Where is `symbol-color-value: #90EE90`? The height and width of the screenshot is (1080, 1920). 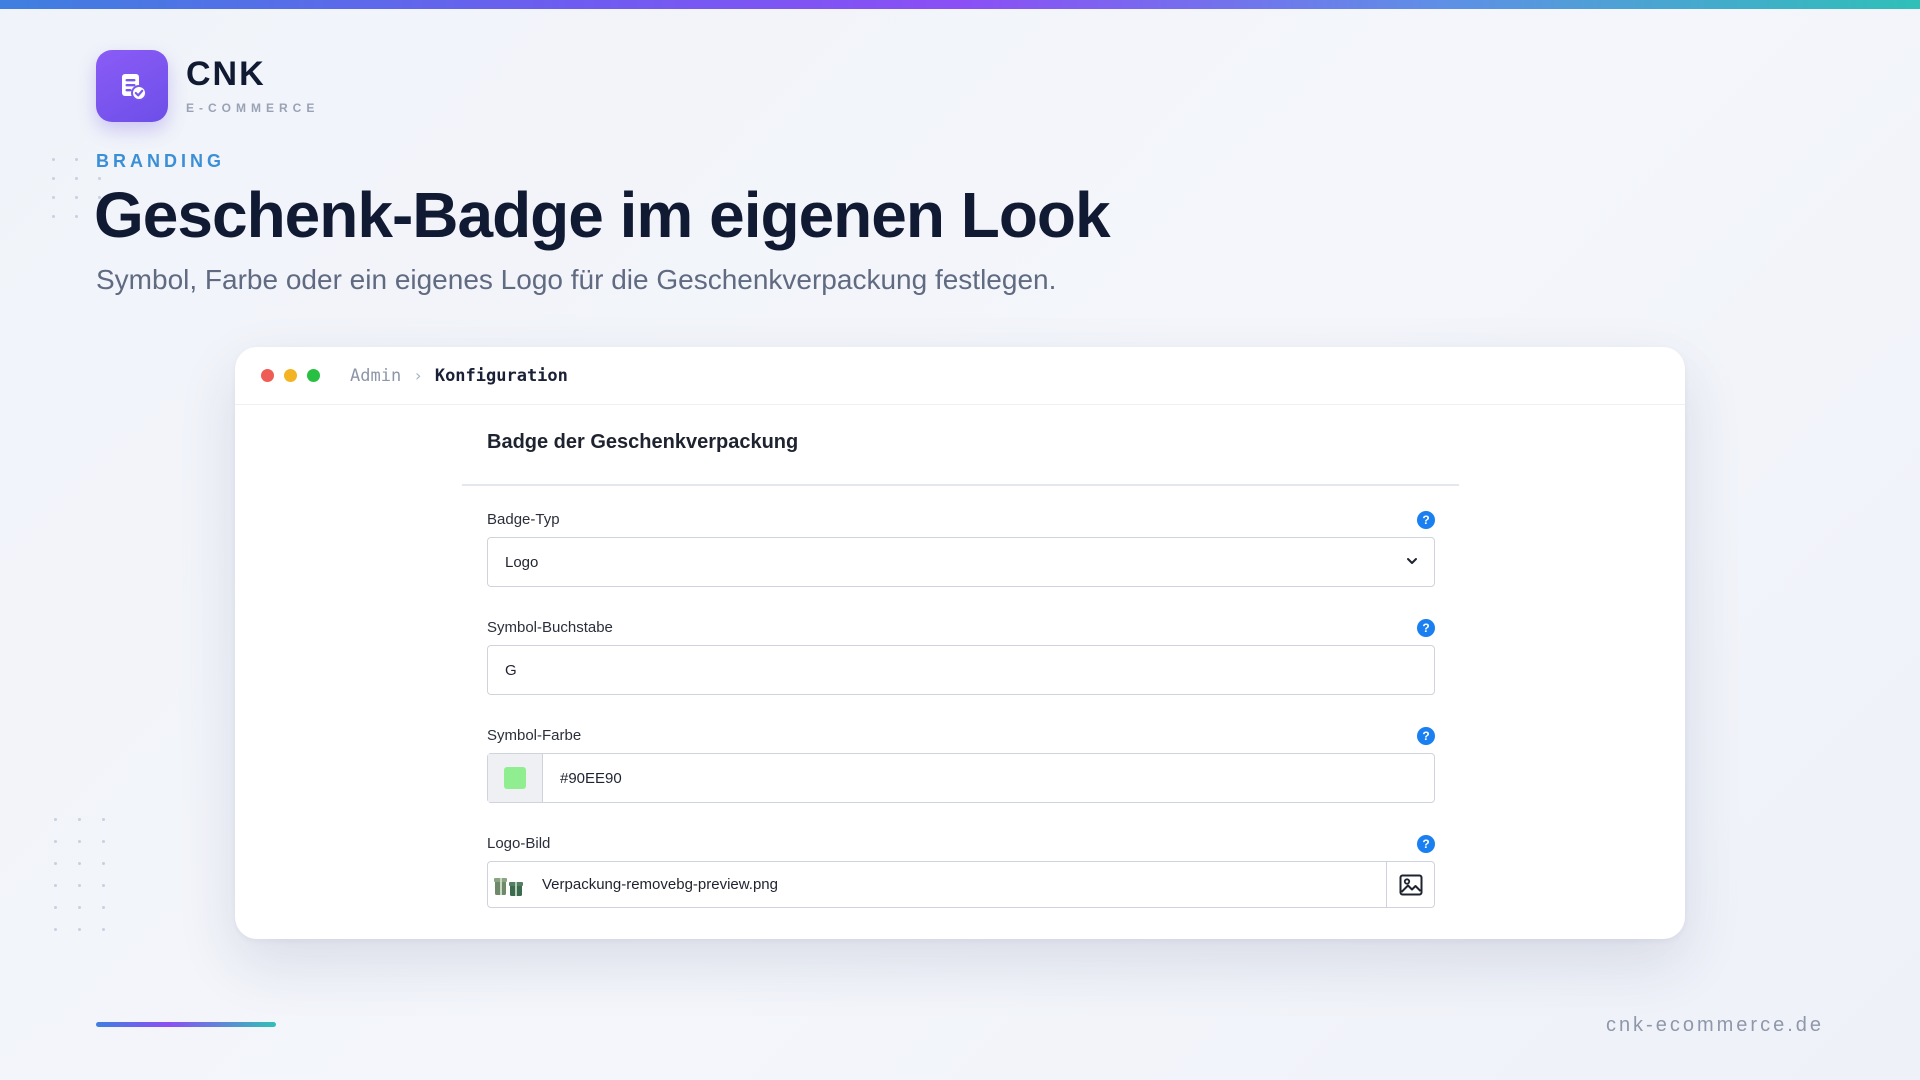
symbol-color-value: #90EE90 is located at coordinates (591, 778).